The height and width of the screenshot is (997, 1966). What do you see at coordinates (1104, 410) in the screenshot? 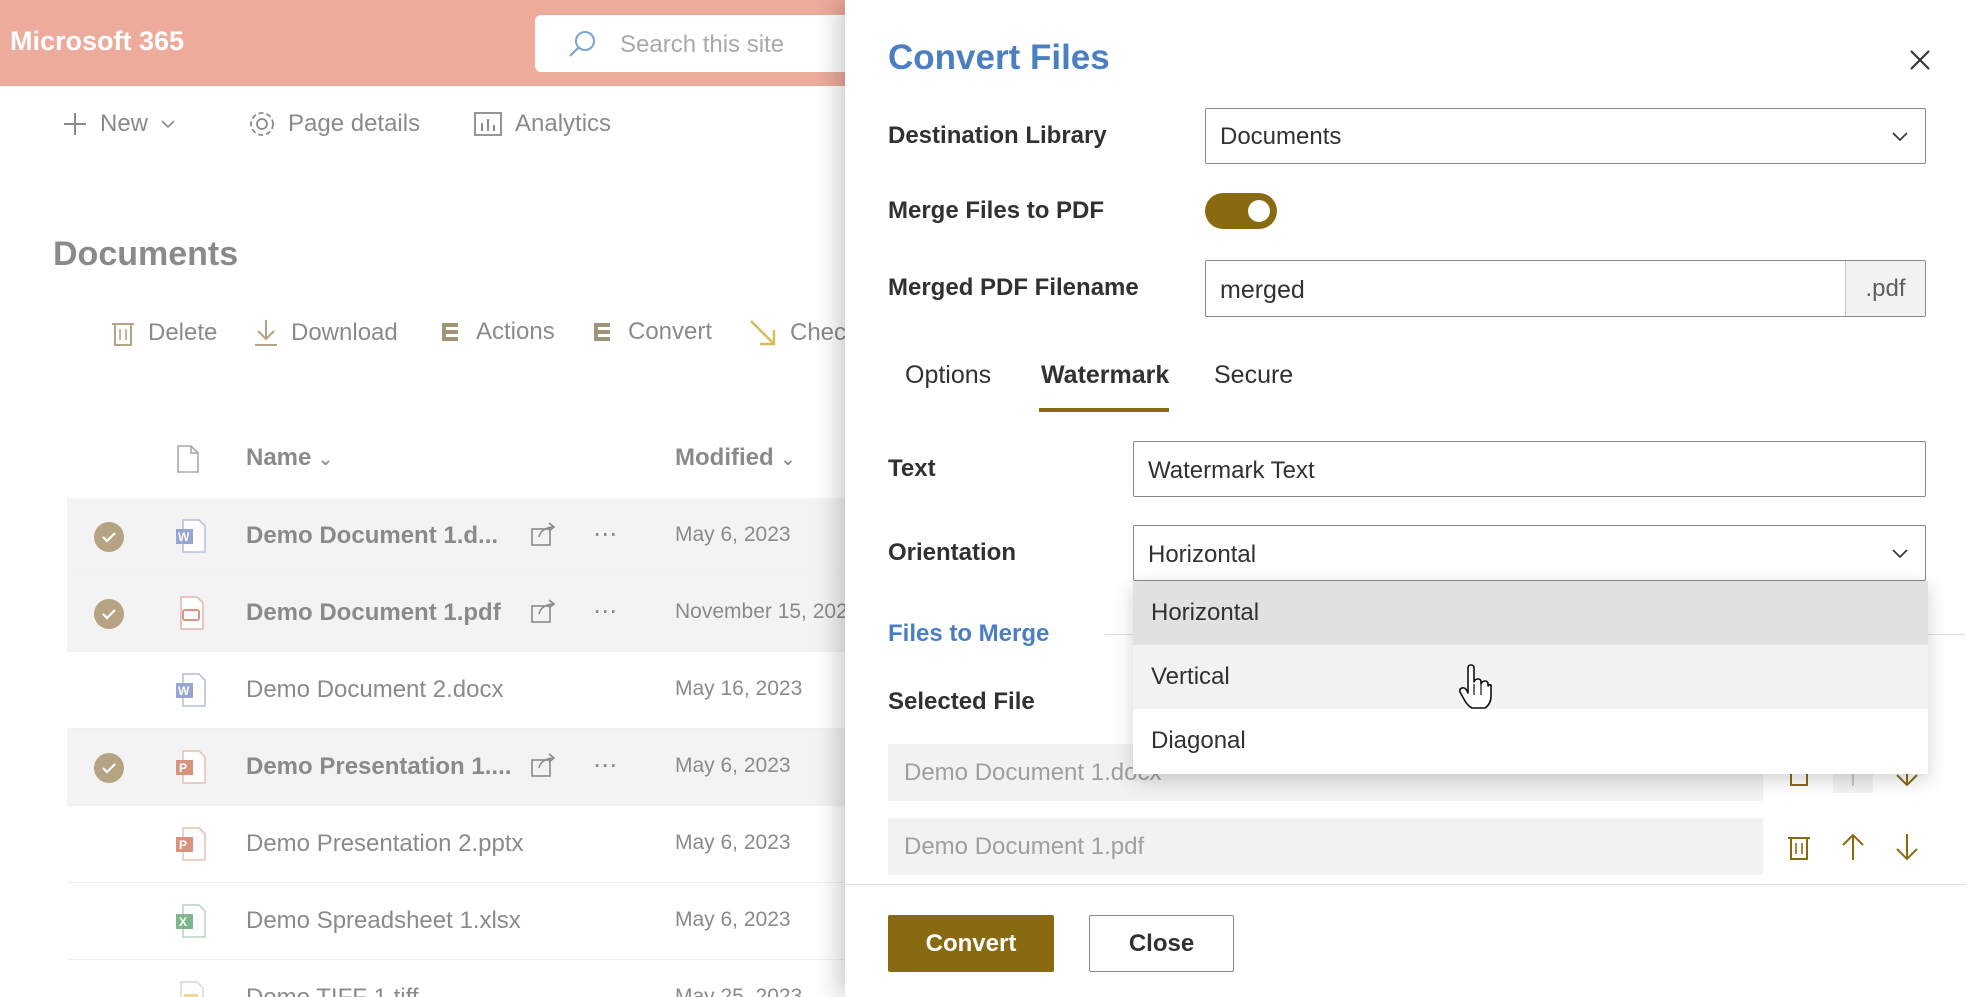
I see `active-tab-indicator` at bounding box center [1104, 410].